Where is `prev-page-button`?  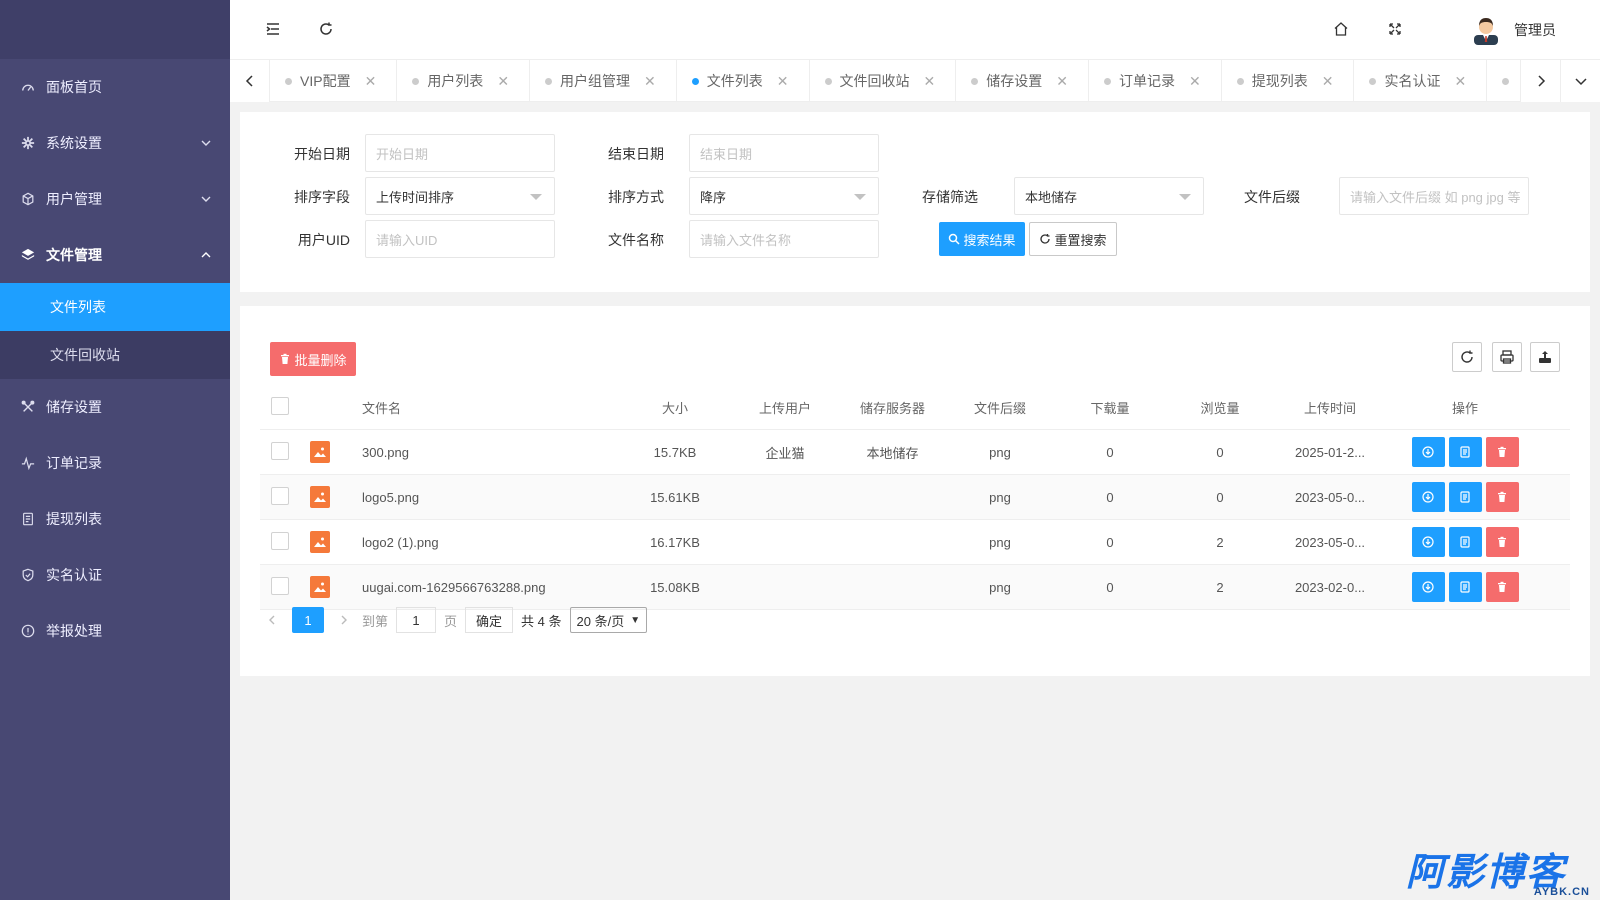
prev-page-button is located at coordinates (272, 620).